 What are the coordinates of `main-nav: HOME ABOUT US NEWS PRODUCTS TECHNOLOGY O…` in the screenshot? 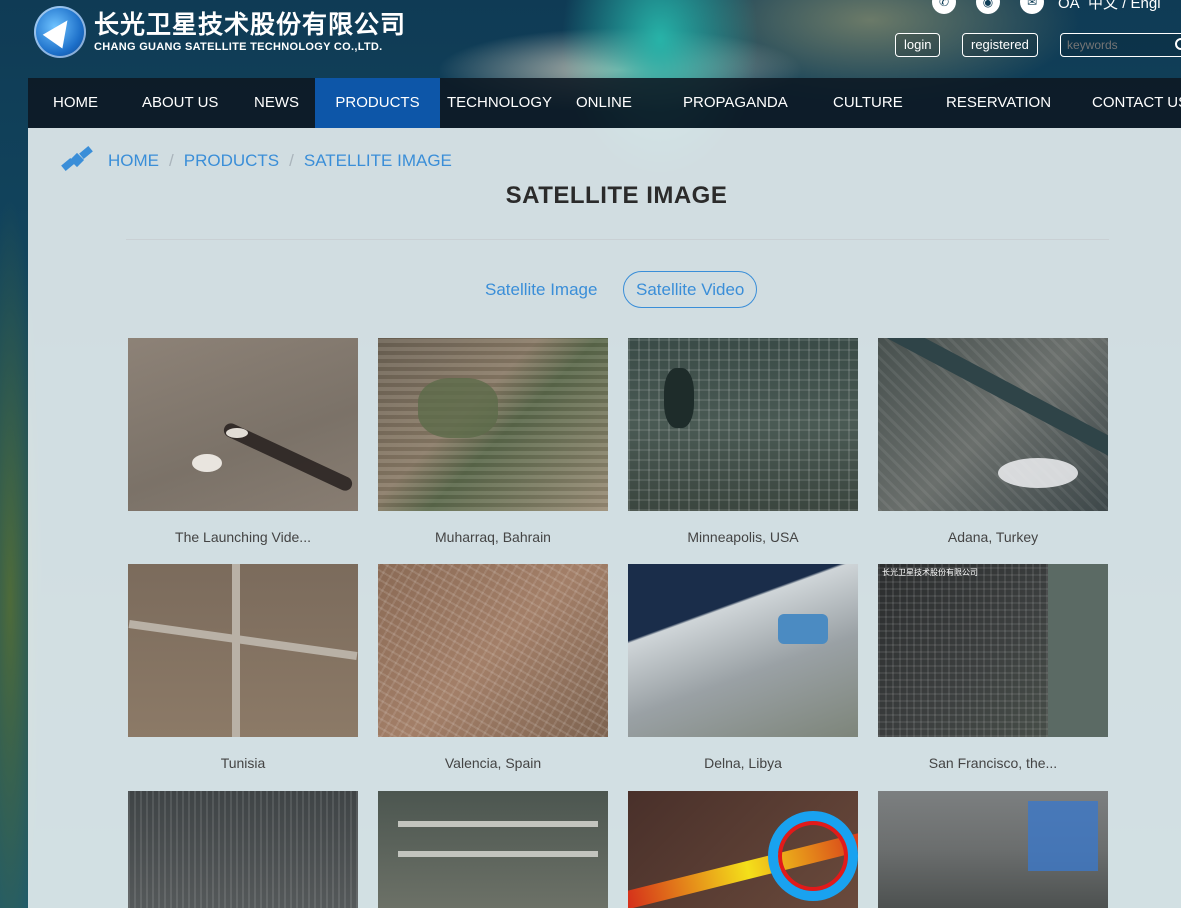 It's located at (604, 103).